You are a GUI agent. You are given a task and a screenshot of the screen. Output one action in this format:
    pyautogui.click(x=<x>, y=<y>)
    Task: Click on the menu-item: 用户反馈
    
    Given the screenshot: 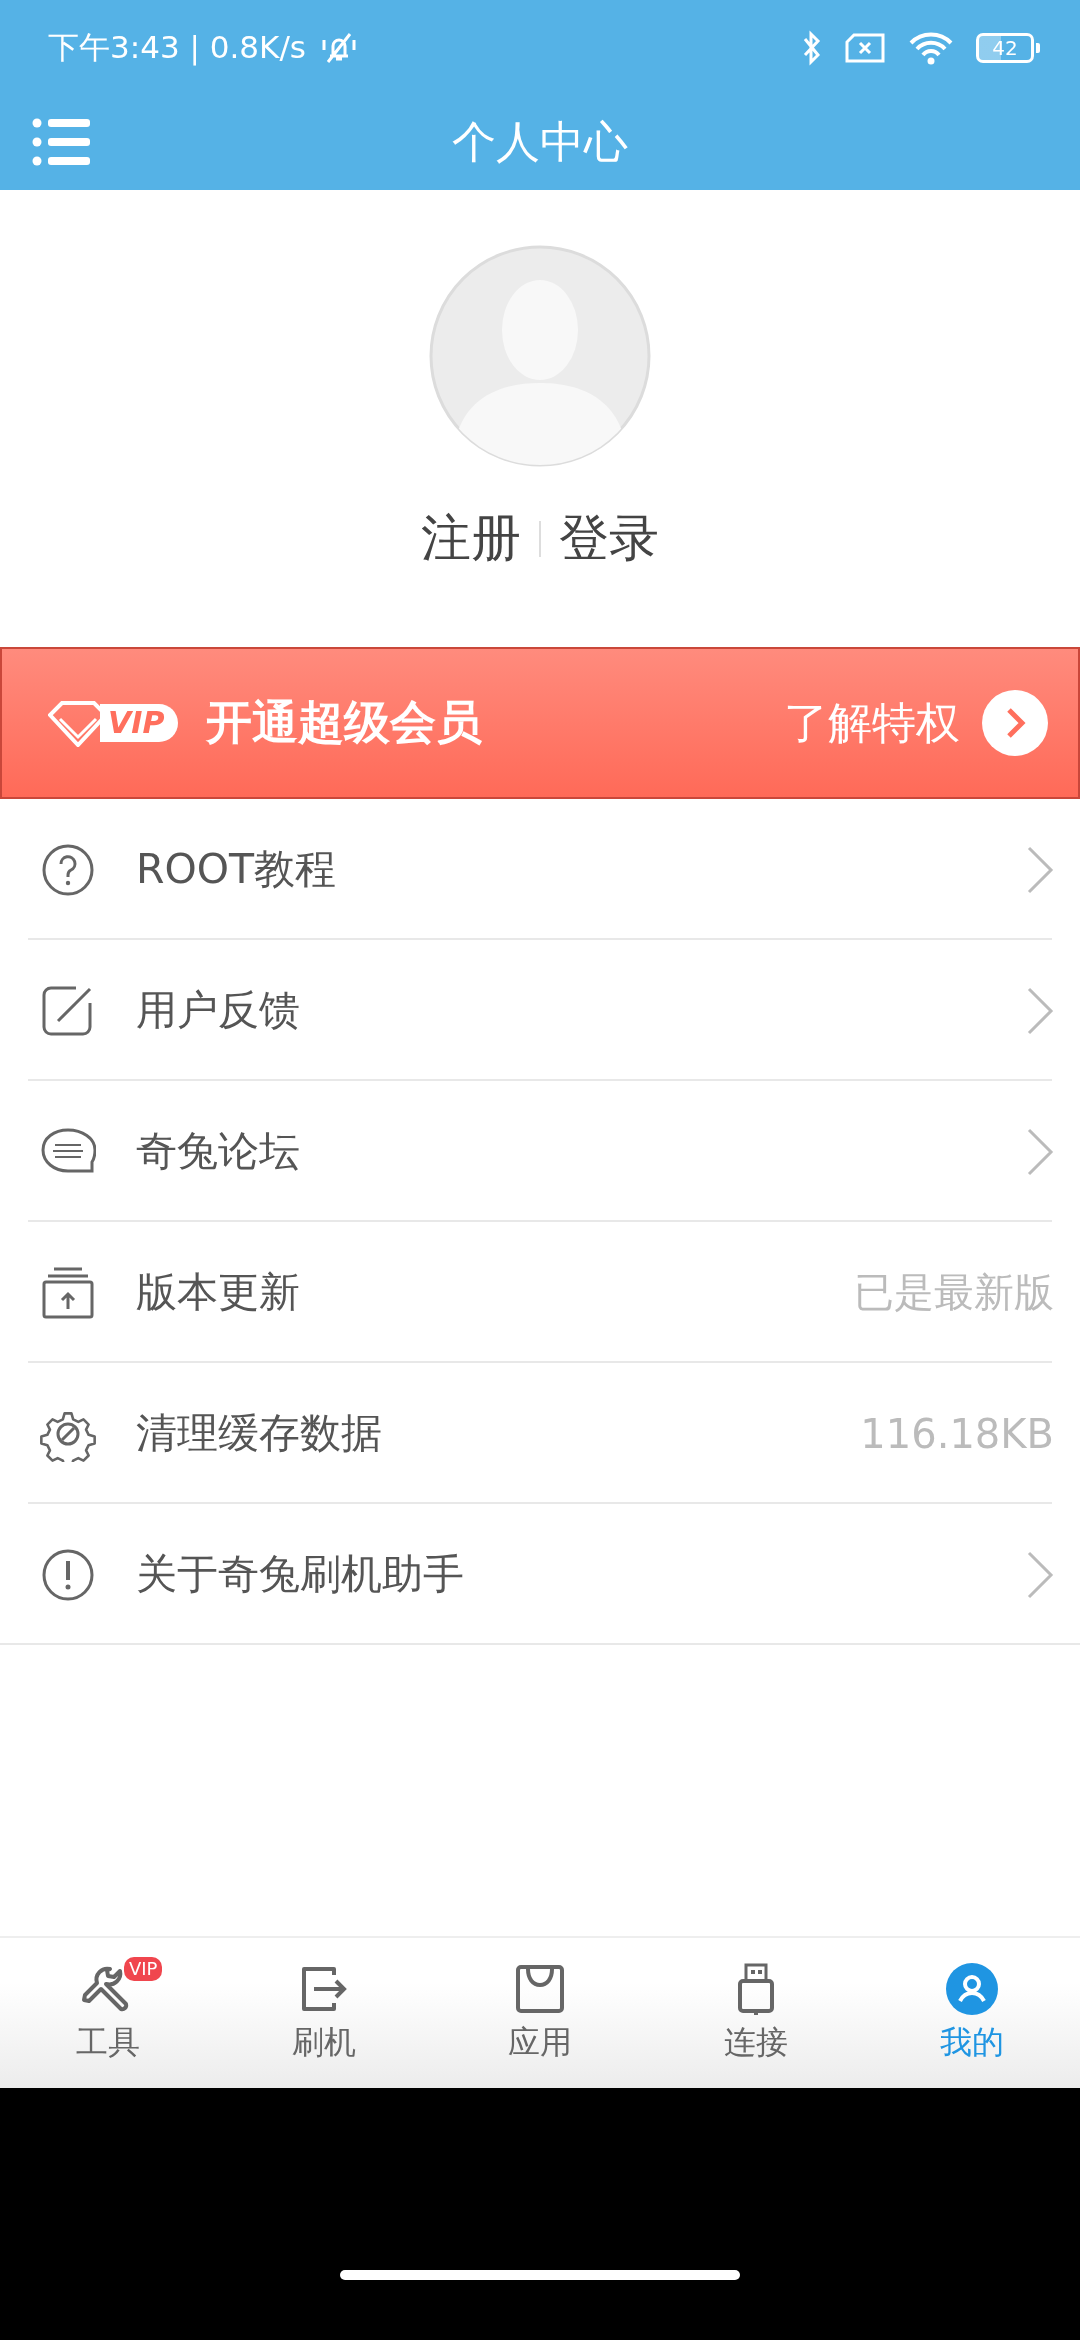 What is the action you would take?
    pyautogui.click(x=540, y=1010)
    